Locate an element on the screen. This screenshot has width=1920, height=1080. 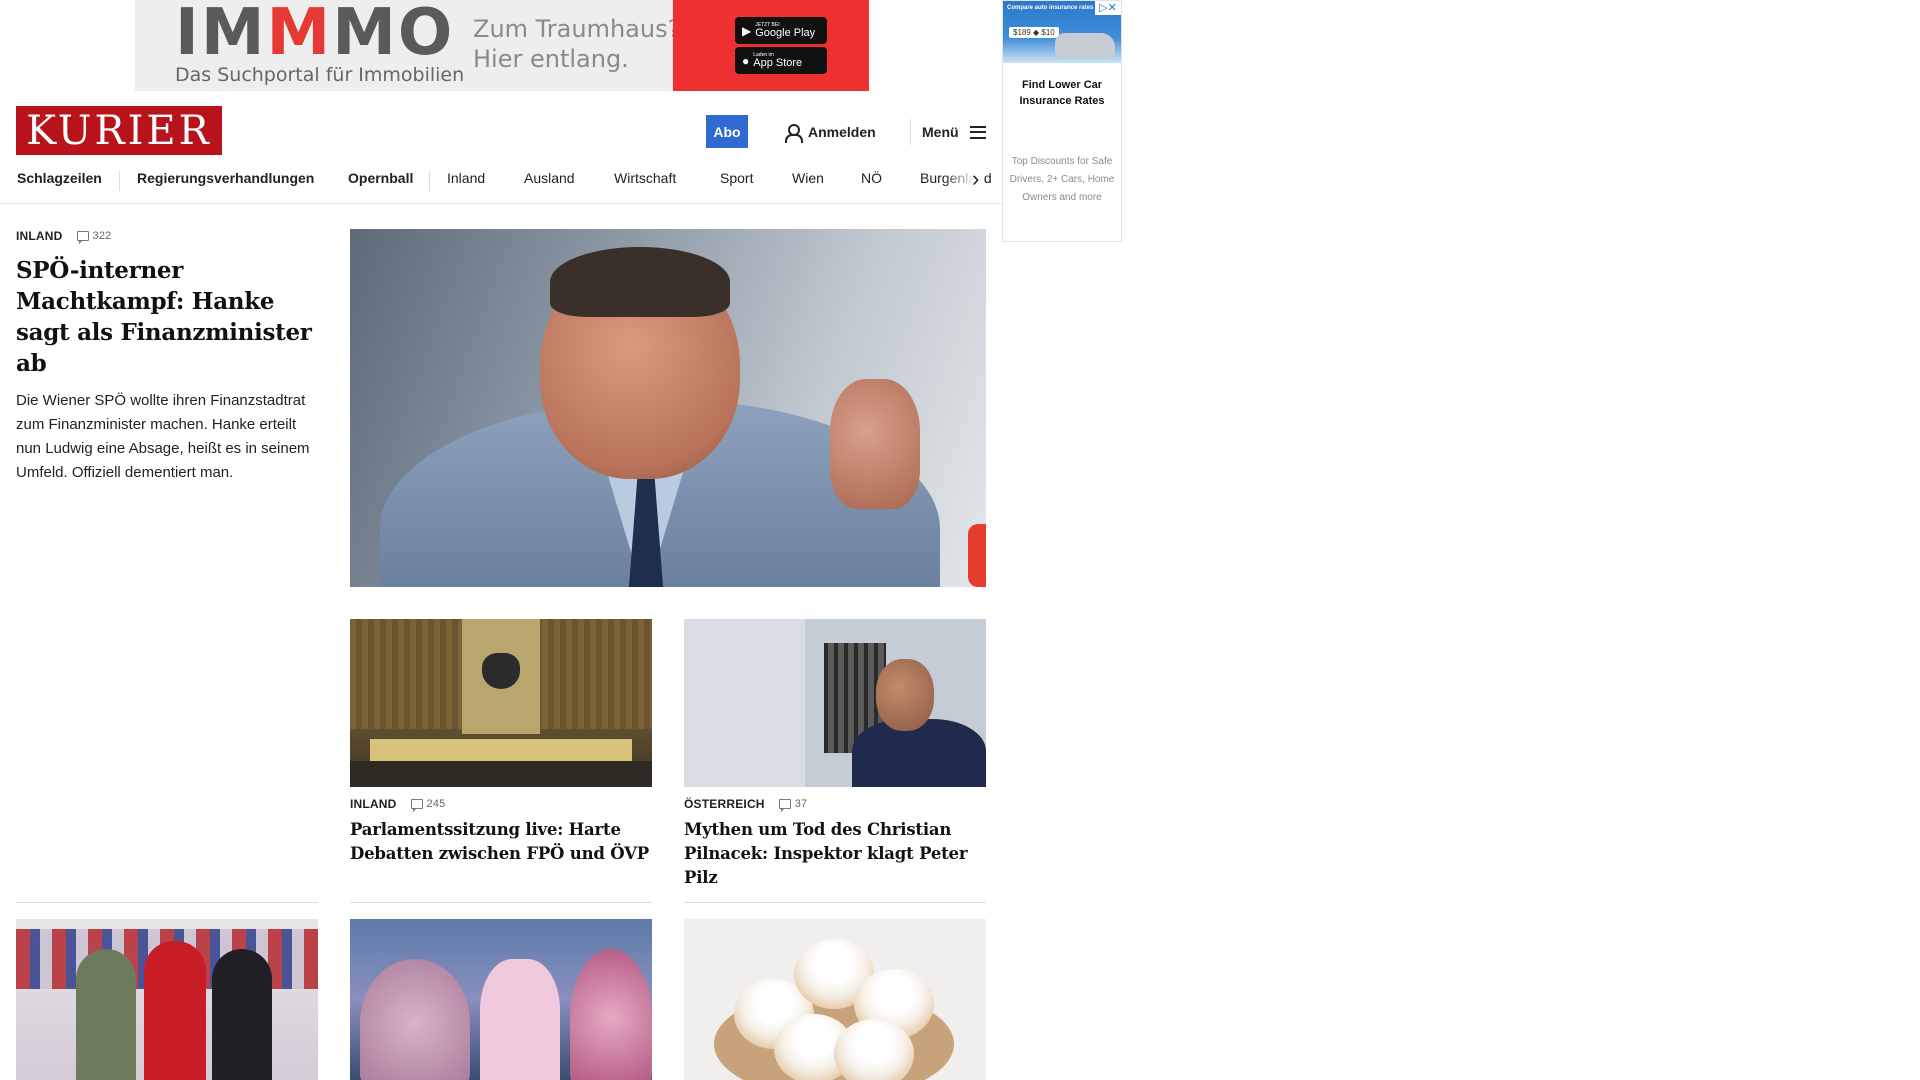
apple-icon: ● is located at coordinates (746, 60).